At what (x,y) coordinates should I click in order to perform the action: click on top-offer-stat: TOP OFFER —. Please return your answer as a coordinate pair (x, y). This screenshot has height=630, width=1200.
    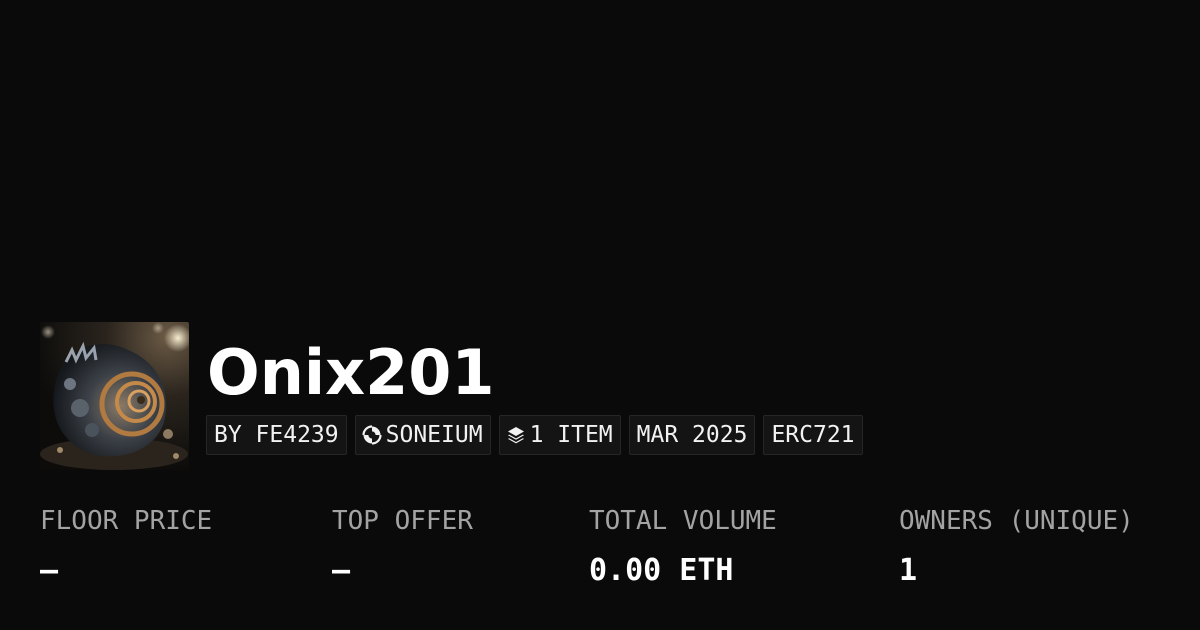
    Looking at the image, I should click on (402, 546).